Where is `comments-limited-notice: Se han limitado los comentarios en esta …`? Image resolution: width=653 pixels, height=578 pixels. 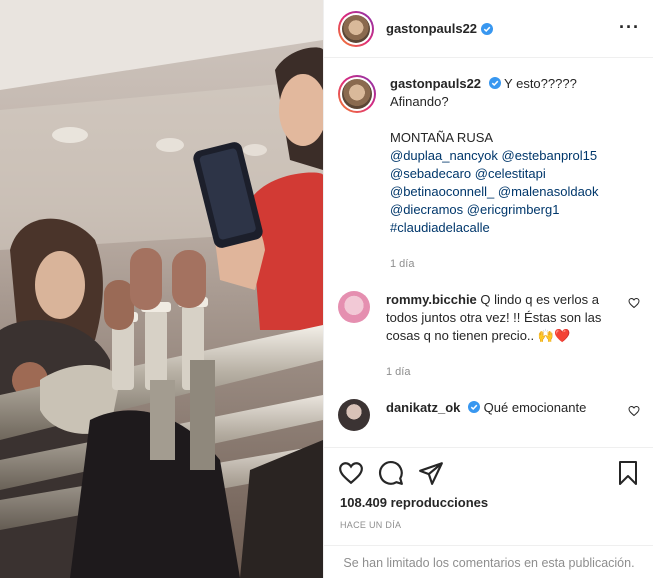 comments-limited-notice: Se han limitado los comentarios en esta … is located at coordinates (488, 561).